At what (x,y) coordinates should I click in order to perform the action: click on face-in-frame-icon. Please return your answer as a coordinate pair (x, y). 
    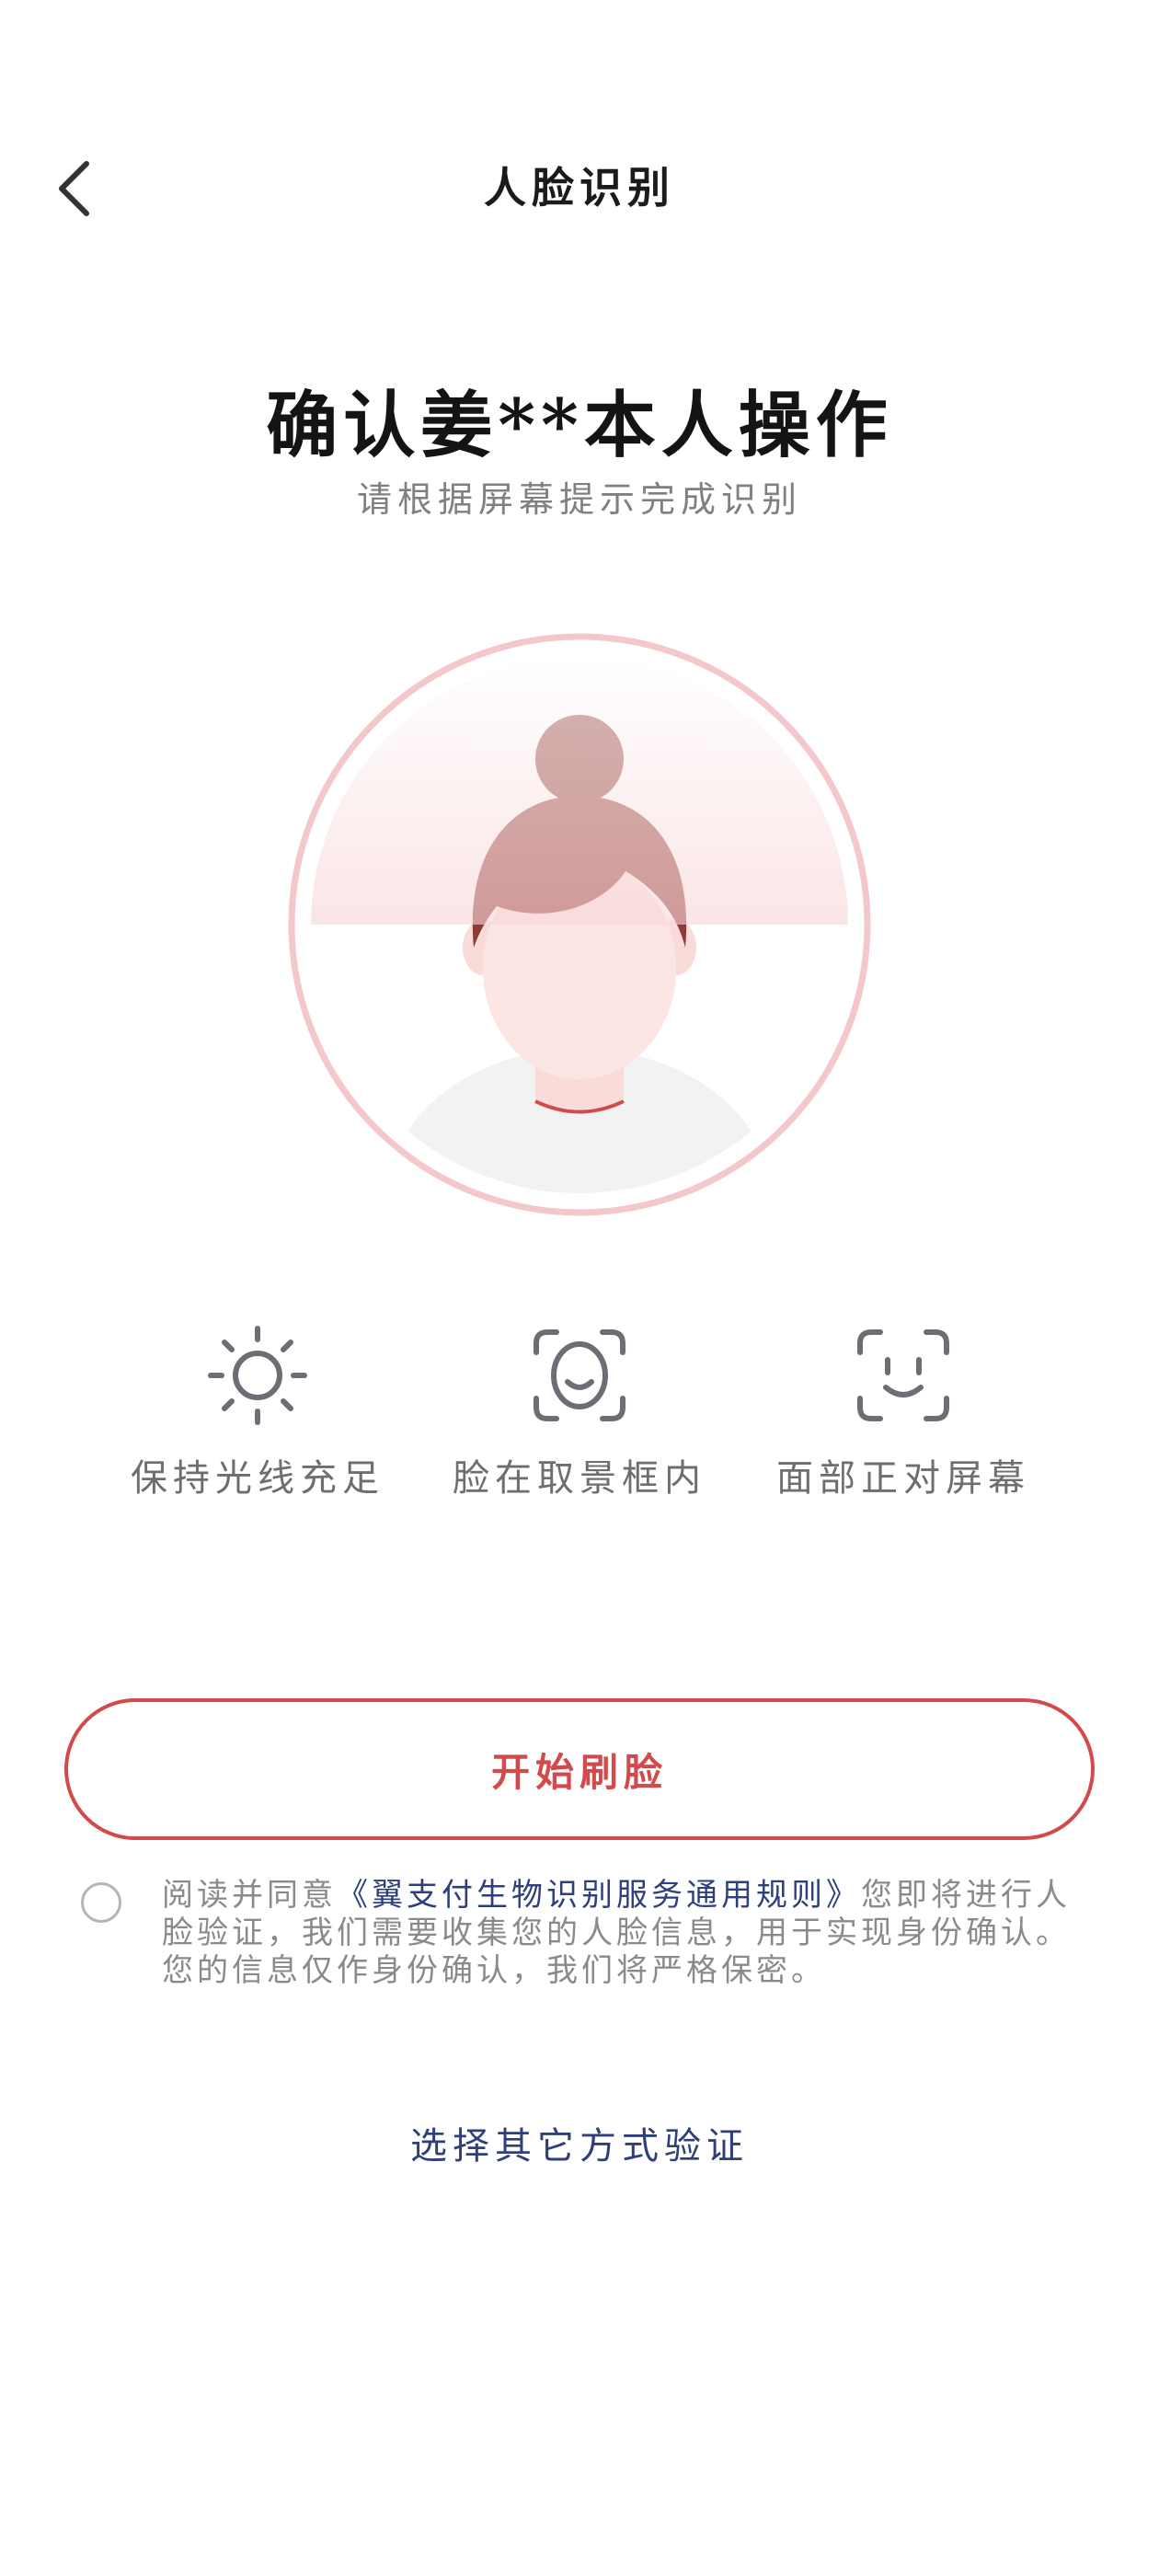
    Looking at the image, I should click on (579, 1375).